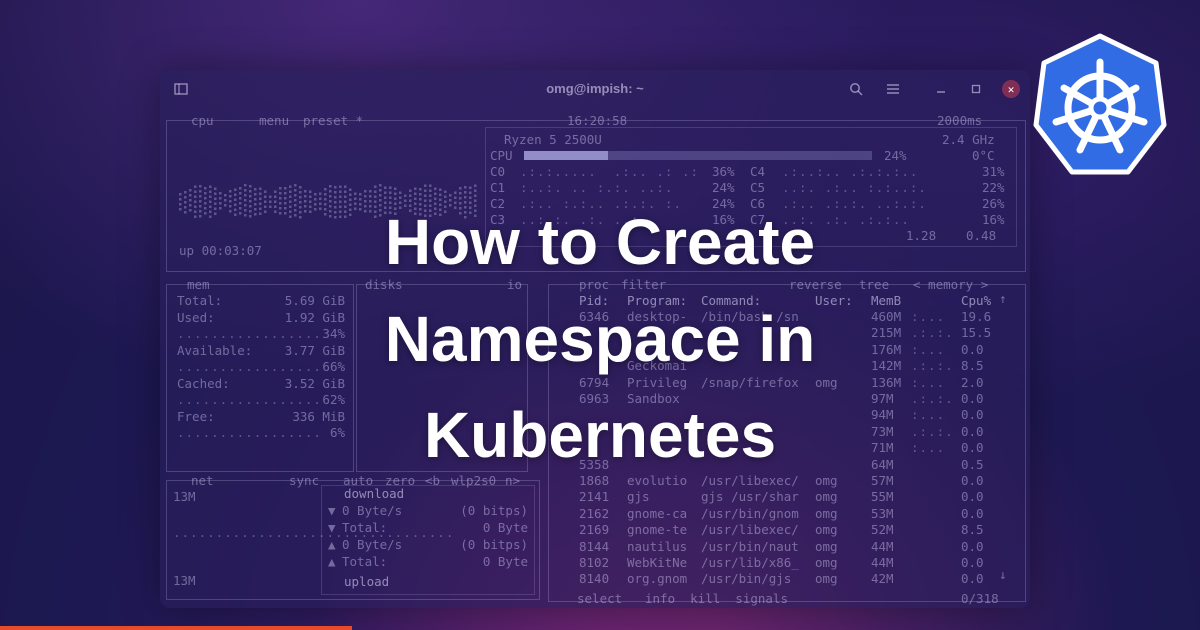  Describe the element at coordinates (750, 546) in the screenshot. I see `proc-cell-cmd: /usr/bin/naut` at that location.